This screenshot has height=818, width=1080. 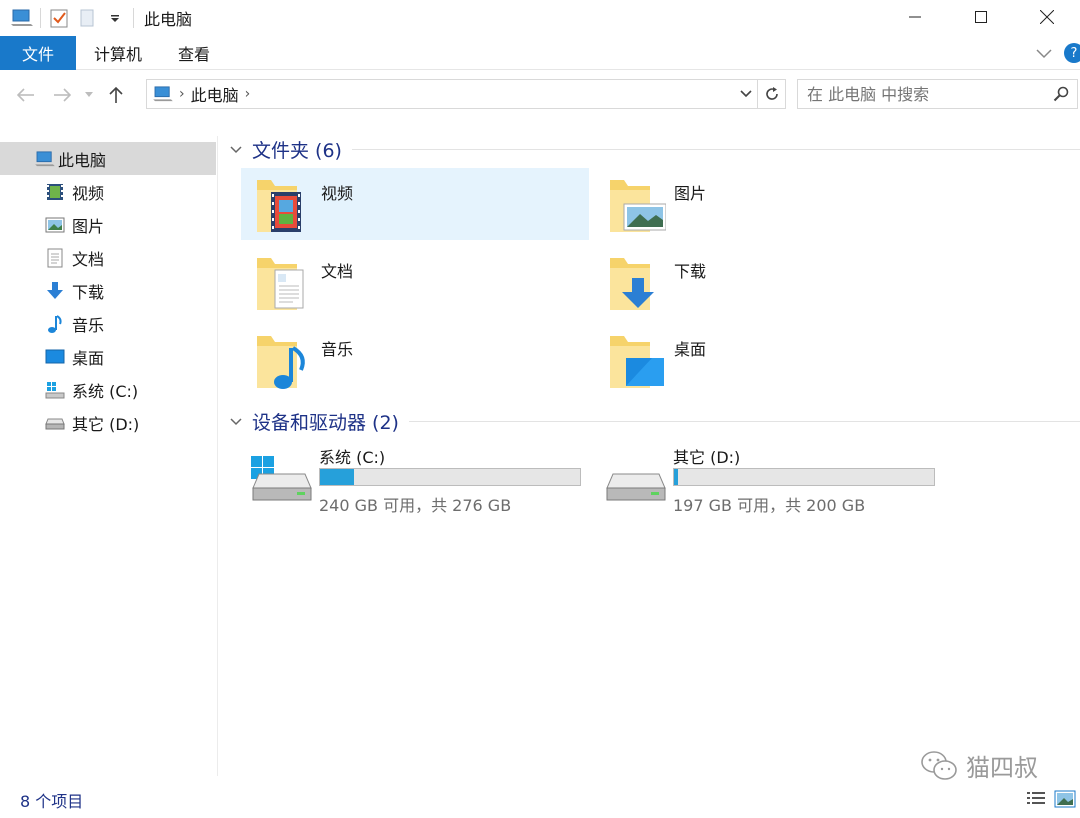 I want to click on desktop-icon, so click(x=55, y=357).